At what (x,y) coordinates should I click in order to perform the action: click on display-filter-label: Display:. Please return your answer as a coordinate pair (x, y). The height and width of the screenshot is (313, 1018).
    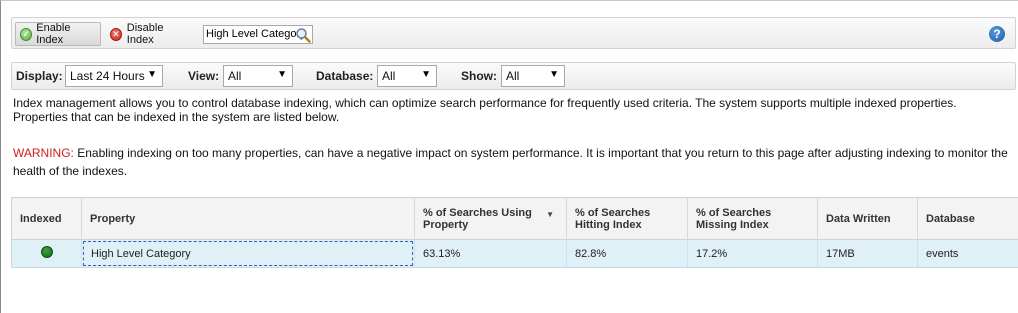
    Looking at the image, I should click on (39, 76).